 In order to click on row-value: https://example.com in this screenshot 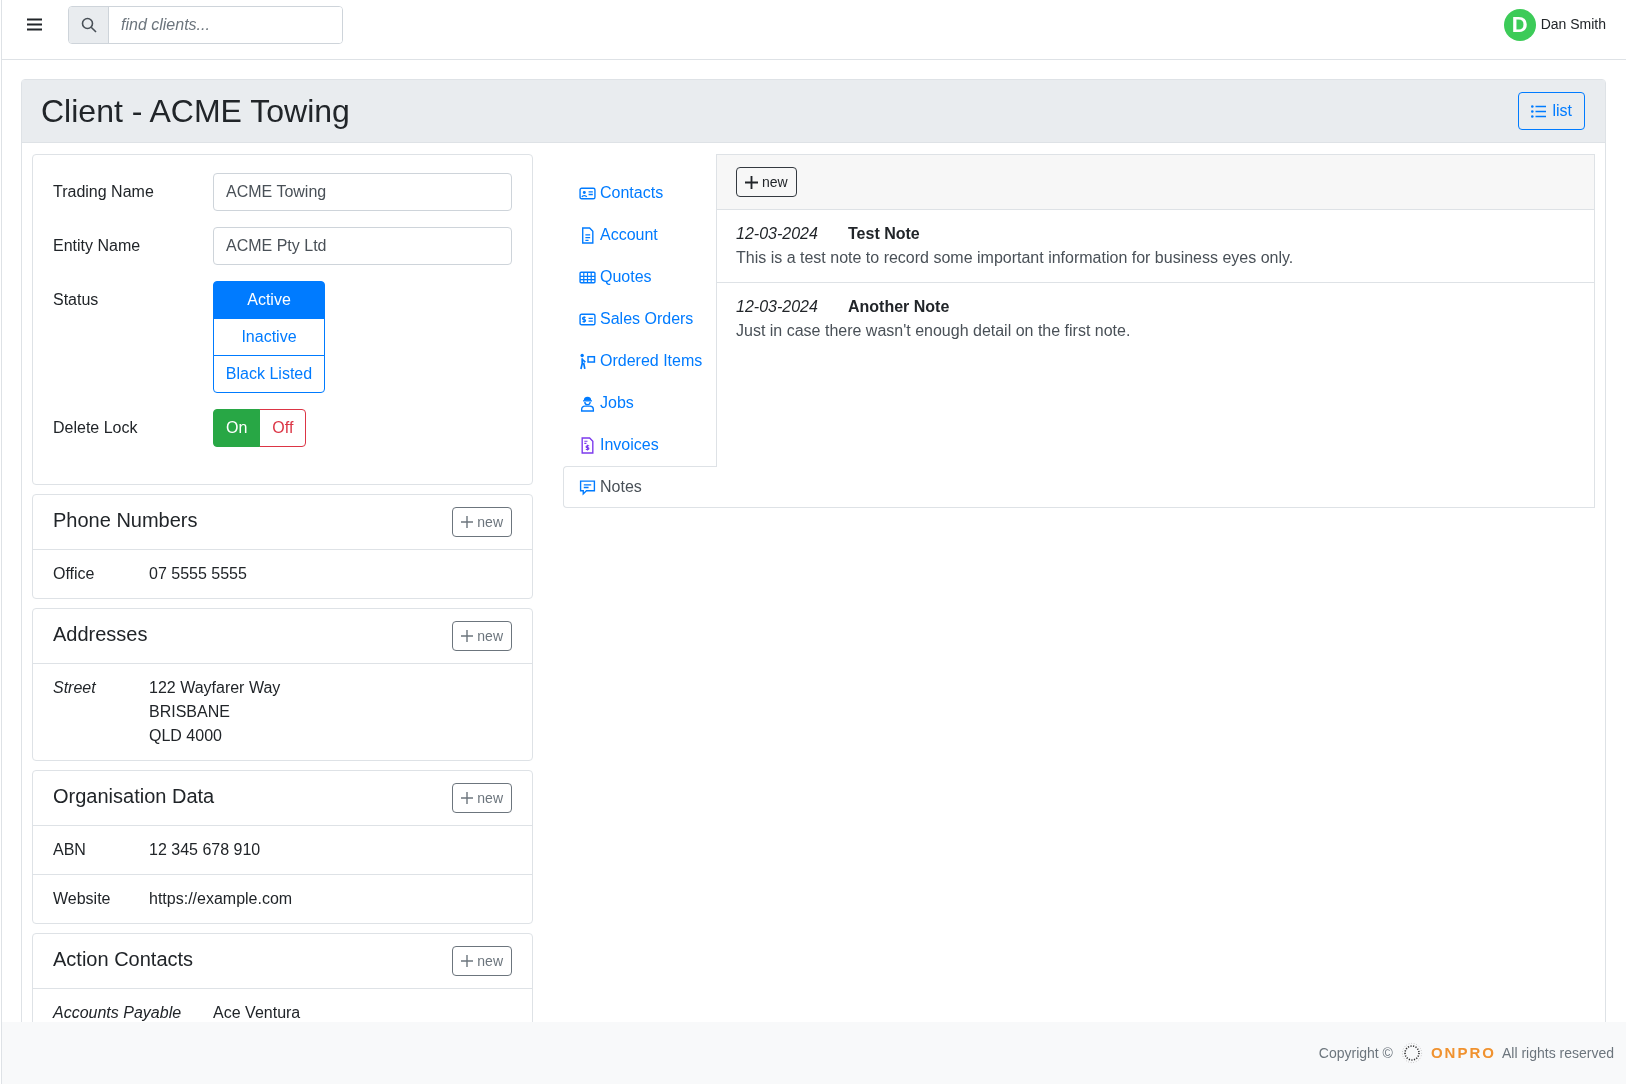, I will do `click(221, 899)`.